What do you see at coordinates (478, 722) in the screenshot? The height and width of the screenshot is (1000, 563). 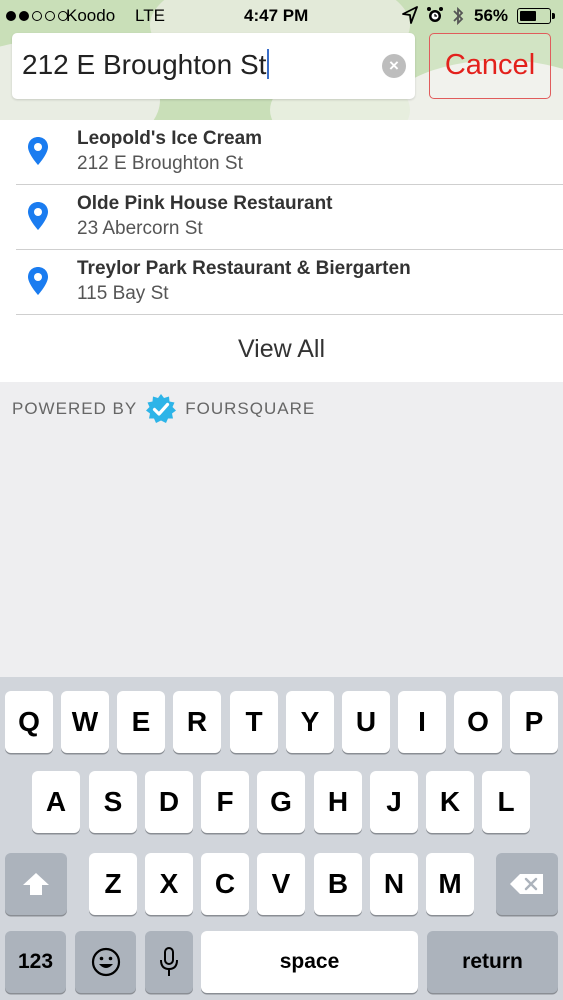 I see `key-o: O` at bounding box center [478, 722].